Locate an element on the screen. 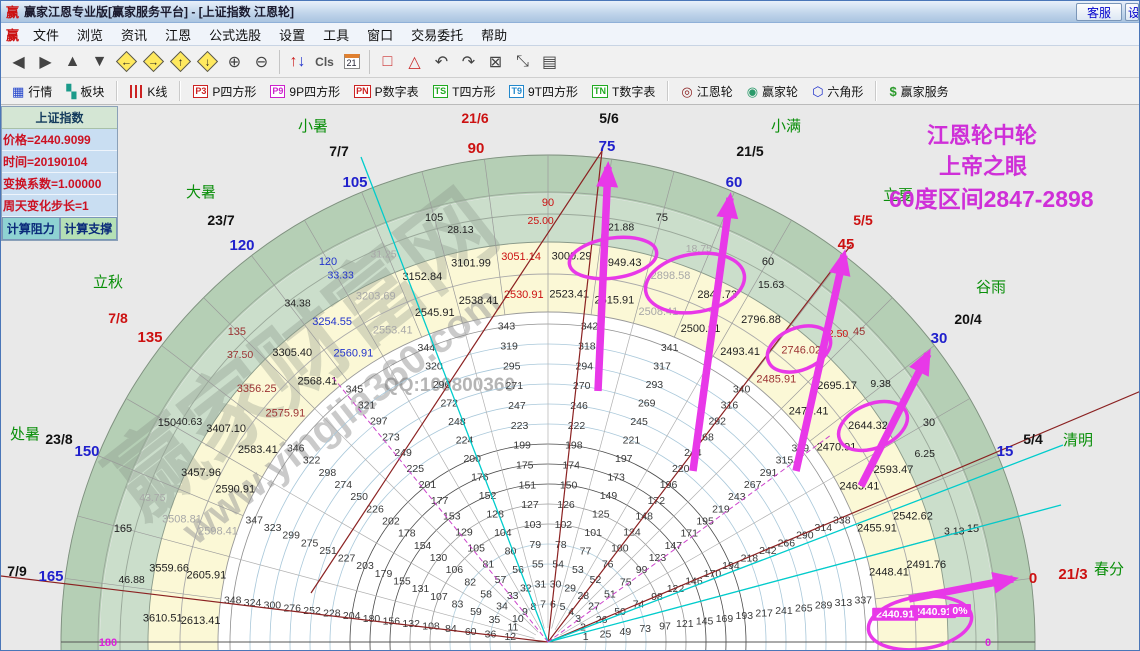 This screenshot has width=1140, height=651. degree-label: 165 is located at coordinates (123, 529).